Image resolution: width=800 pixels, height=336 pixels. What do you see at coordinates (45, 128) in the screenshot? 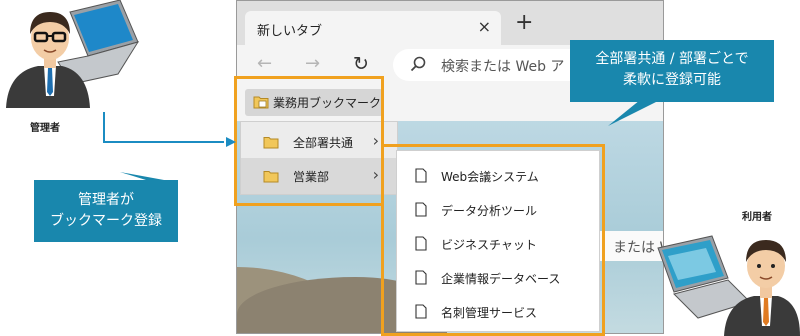
I see `admin-caption: 管理者` at bounding box center [45, 128].